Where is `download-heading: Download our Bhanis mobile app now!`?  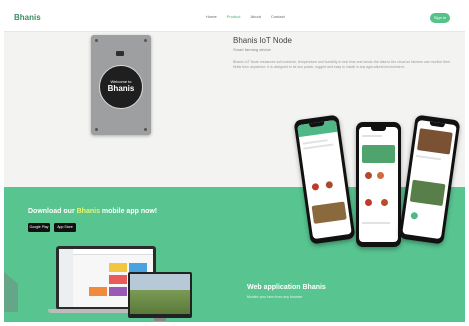 download-heading: Download our Bhanis mobile app now! is located at coordinates (92, 211).